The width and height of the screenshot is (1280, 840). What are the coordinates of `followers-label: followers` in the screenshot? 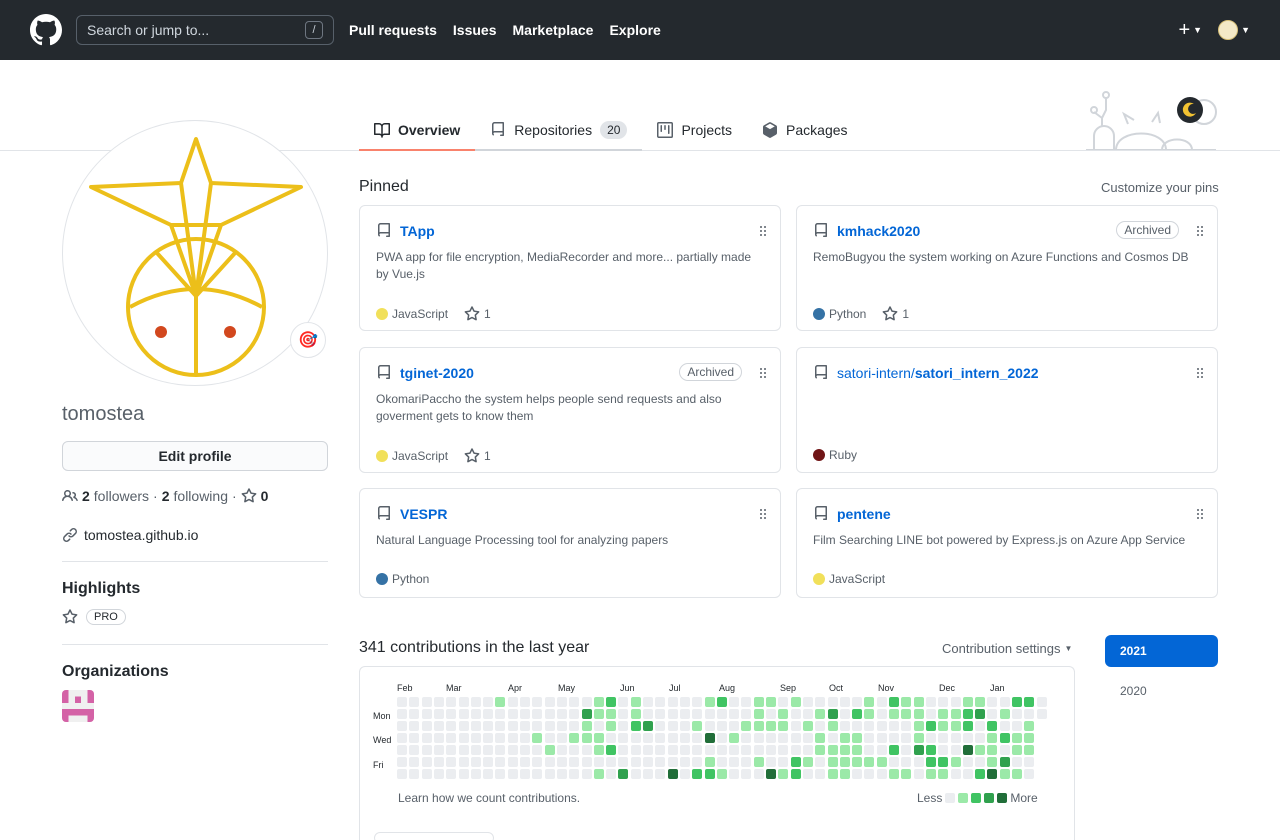 It's located at (121, 496).